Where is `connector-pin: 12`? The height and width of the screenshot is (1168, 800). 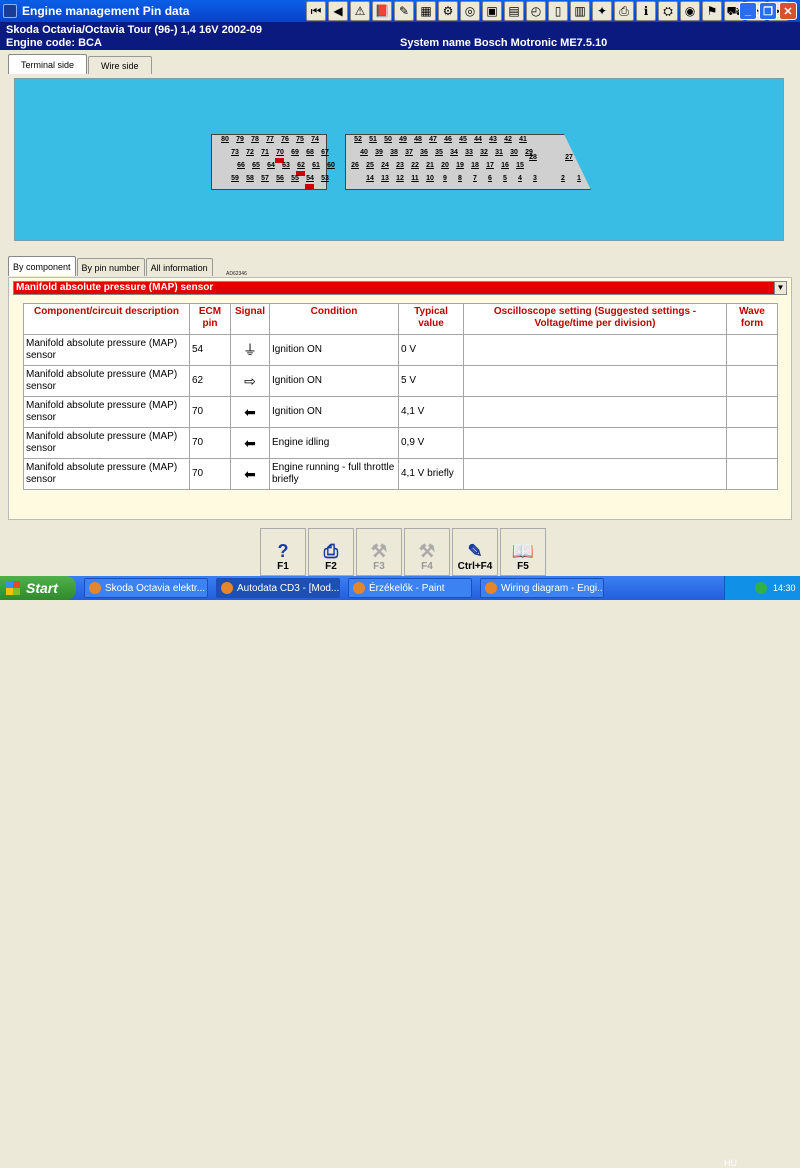
connector-pin: 12 is located at coordinates (400, 178).